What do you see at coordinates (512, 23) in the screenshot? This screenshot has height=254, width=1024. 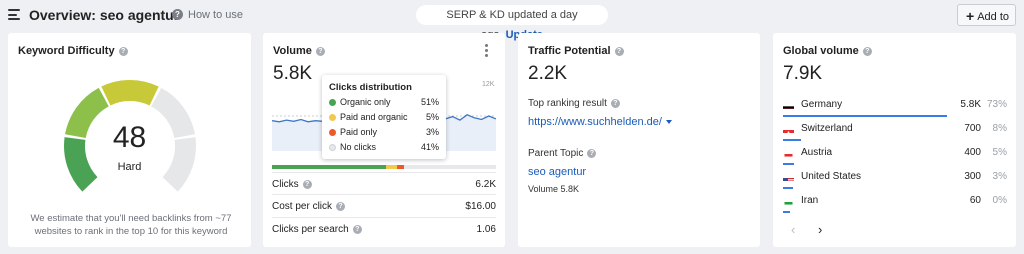 I see `update-notice: SERP & KD updated a day ago.Update` at bounding box center [512, 23].